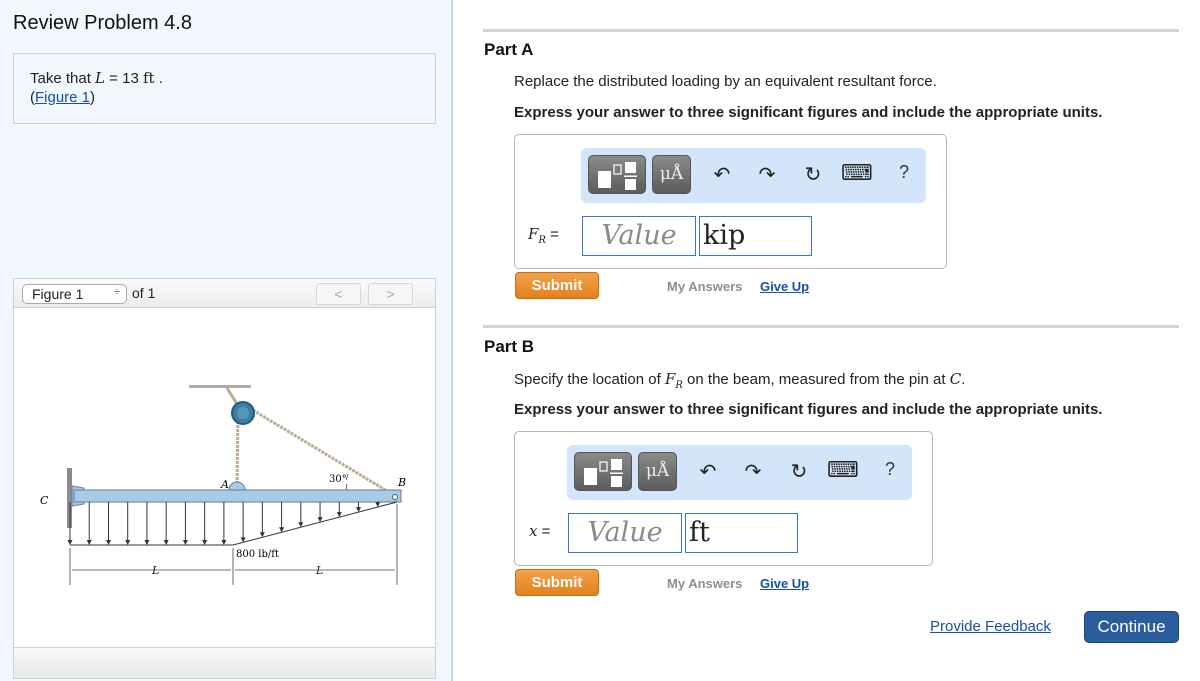 The width and height of the screenshot is (1200, 681). Describe the element at coordinates (557, 582) in the screenshot. I see `part-b-submit-button: Submit` at that location.